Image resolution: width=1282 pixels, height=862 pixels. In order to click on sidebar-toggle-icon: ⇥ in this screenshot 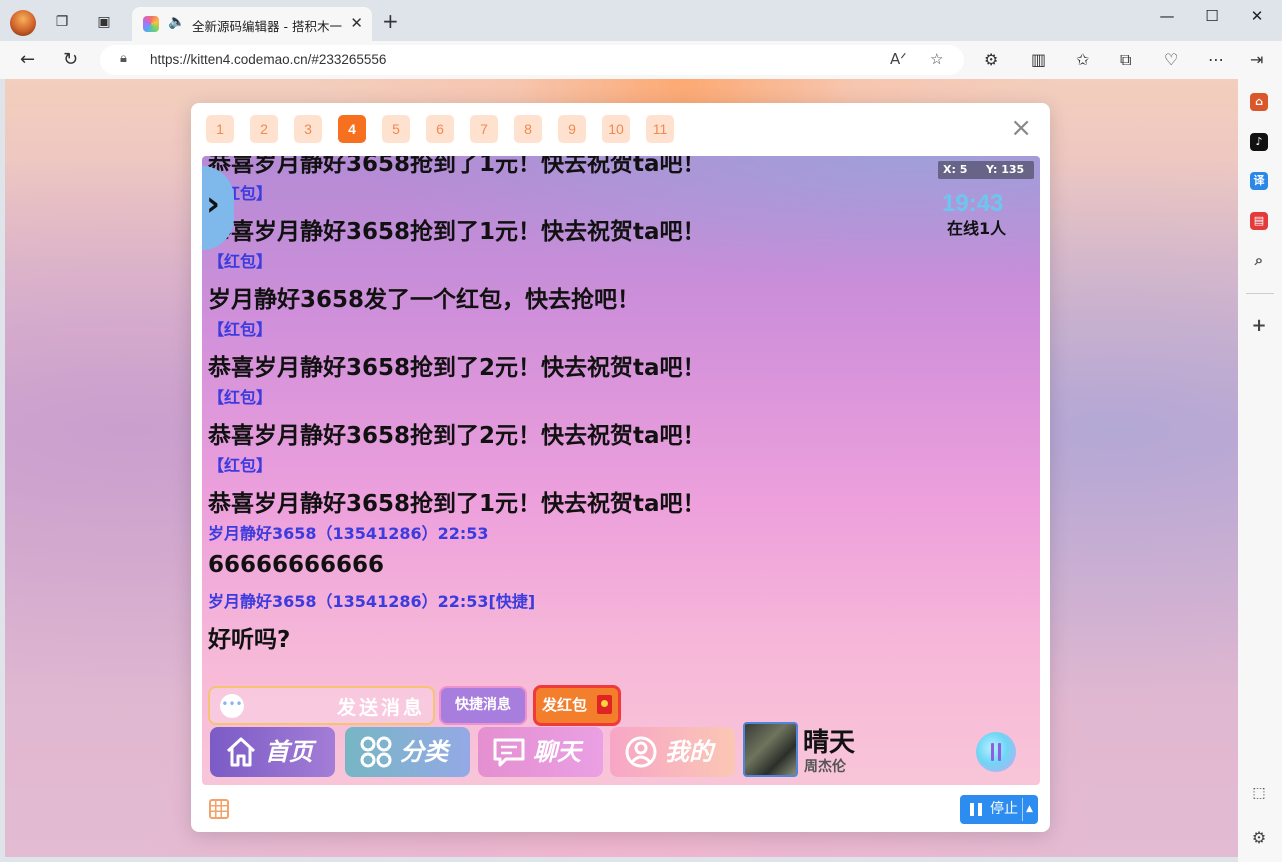, I will do `click(1256, 59)`.